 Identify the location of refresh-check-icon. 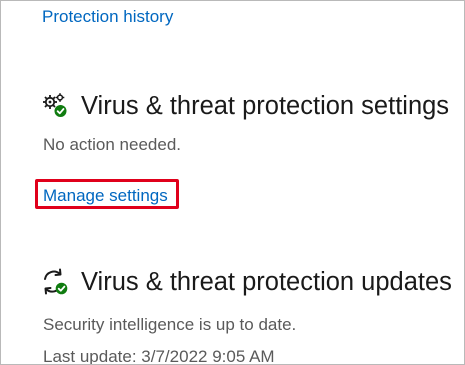
(55, 282).